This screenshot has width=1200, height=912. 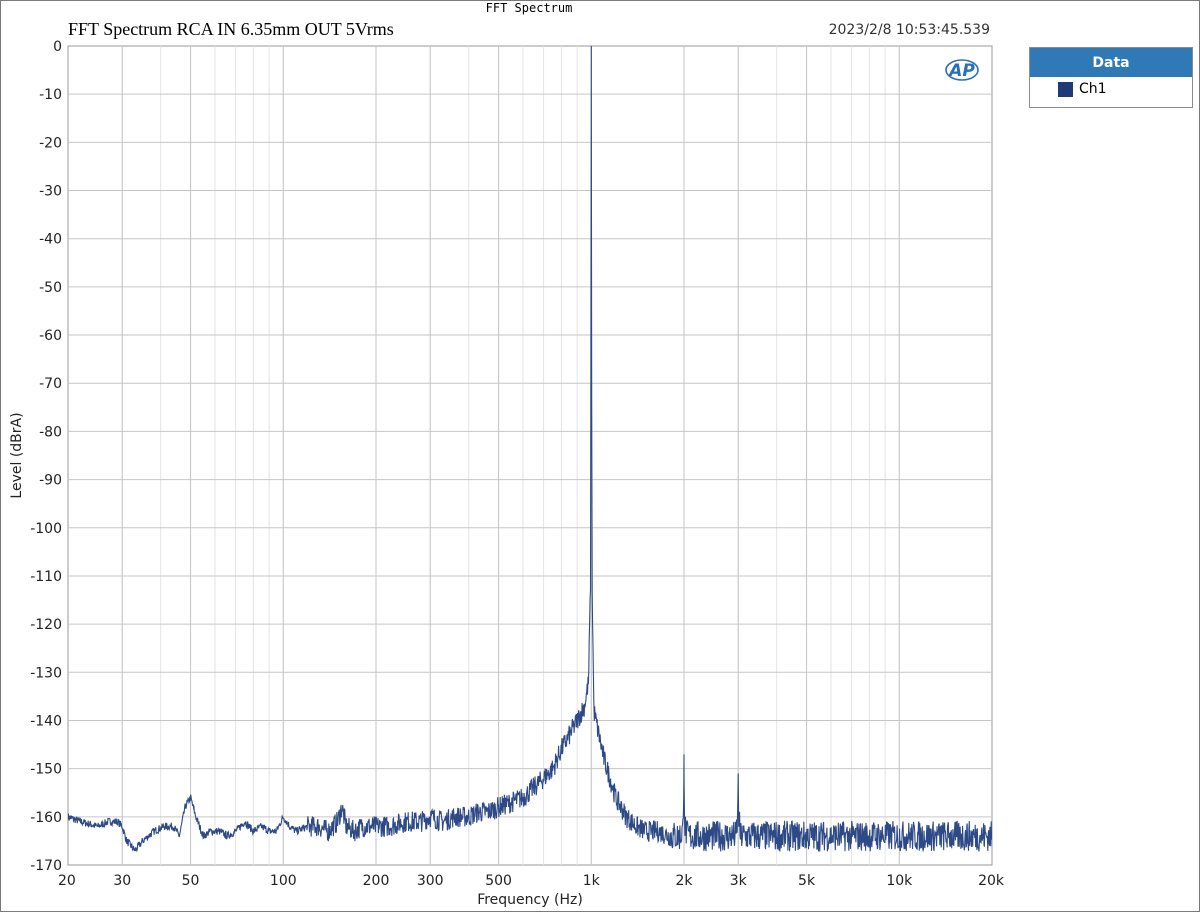 I want to click on x-axis-label: Frequency (Hz), so click(x=530, y=900).